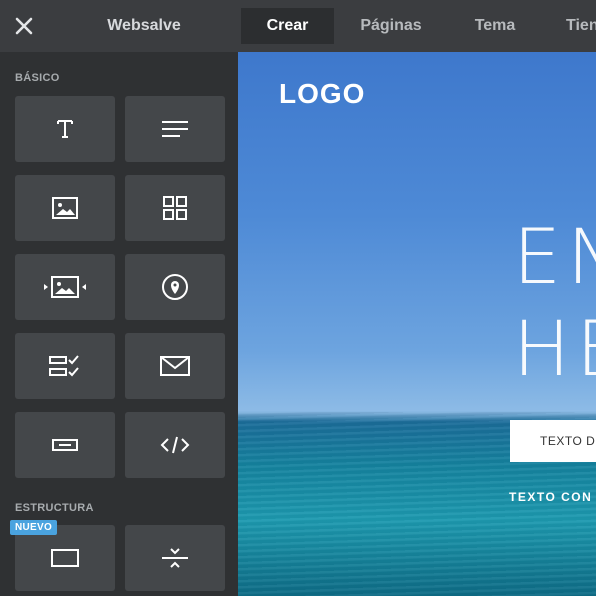  I want to click on new-badge: NUEVO, so click(34, 527).